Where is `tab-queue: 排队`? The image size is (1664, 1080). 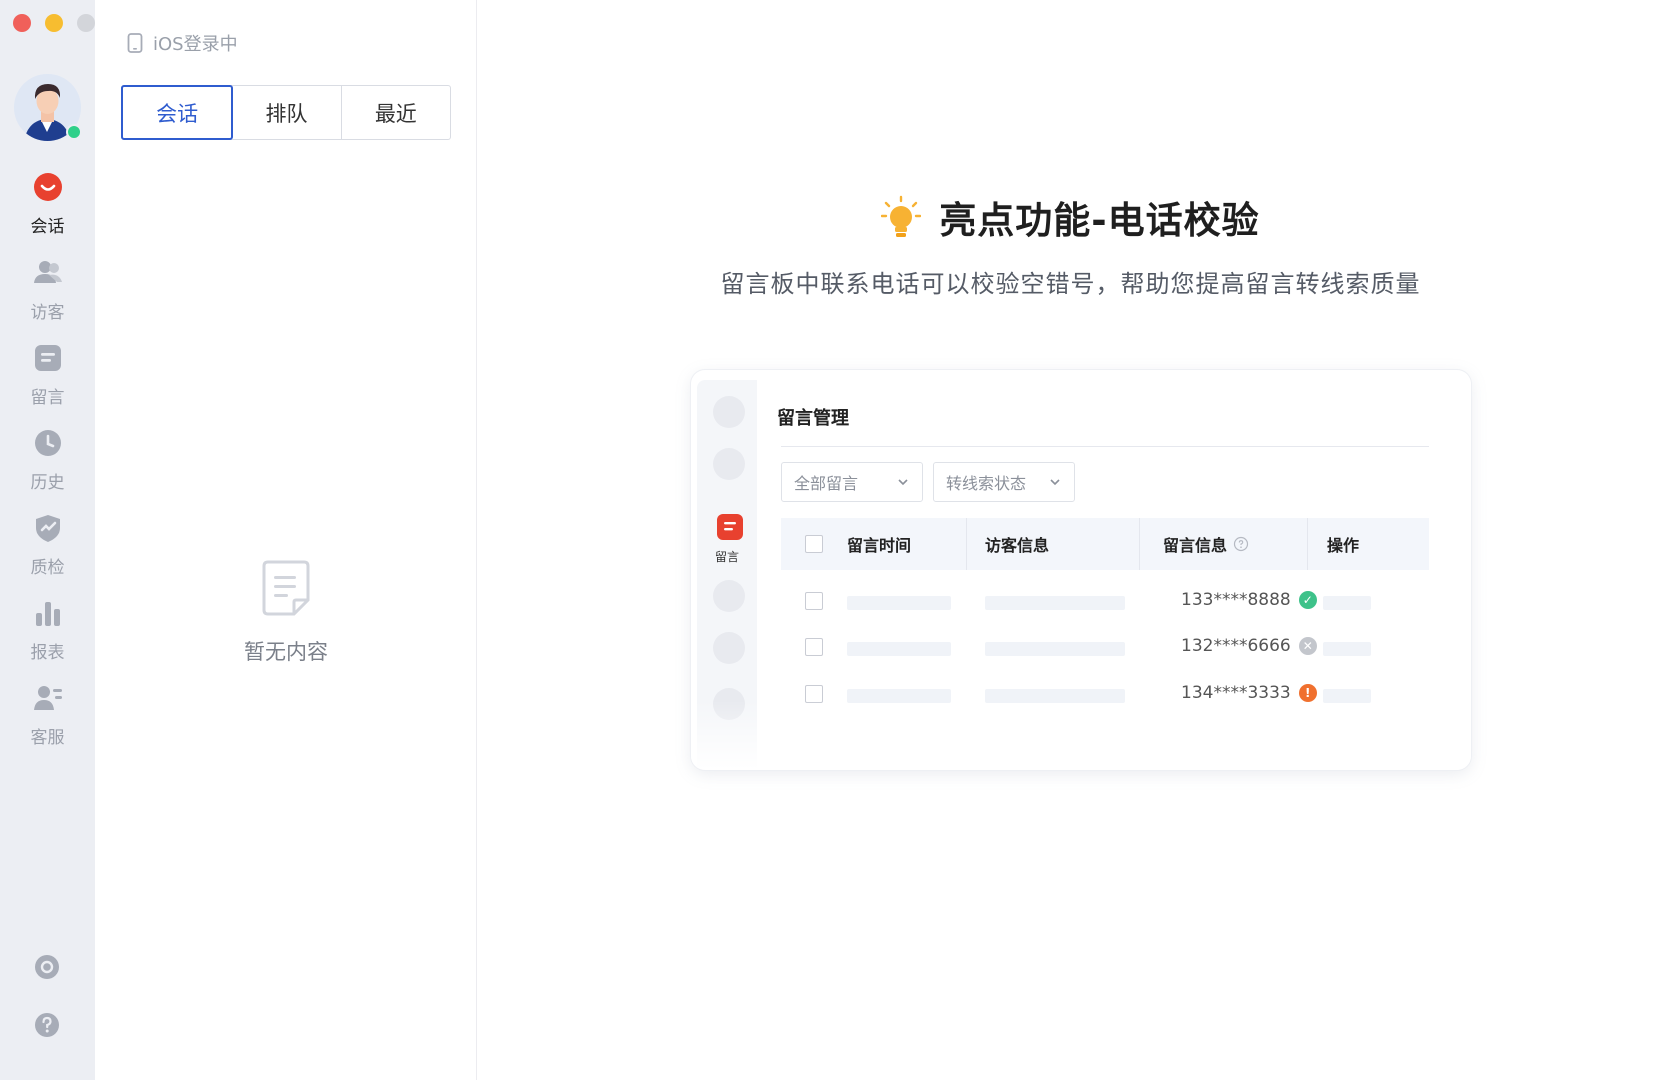
tab-queue: 排队 is located at coordinates (287, 112).